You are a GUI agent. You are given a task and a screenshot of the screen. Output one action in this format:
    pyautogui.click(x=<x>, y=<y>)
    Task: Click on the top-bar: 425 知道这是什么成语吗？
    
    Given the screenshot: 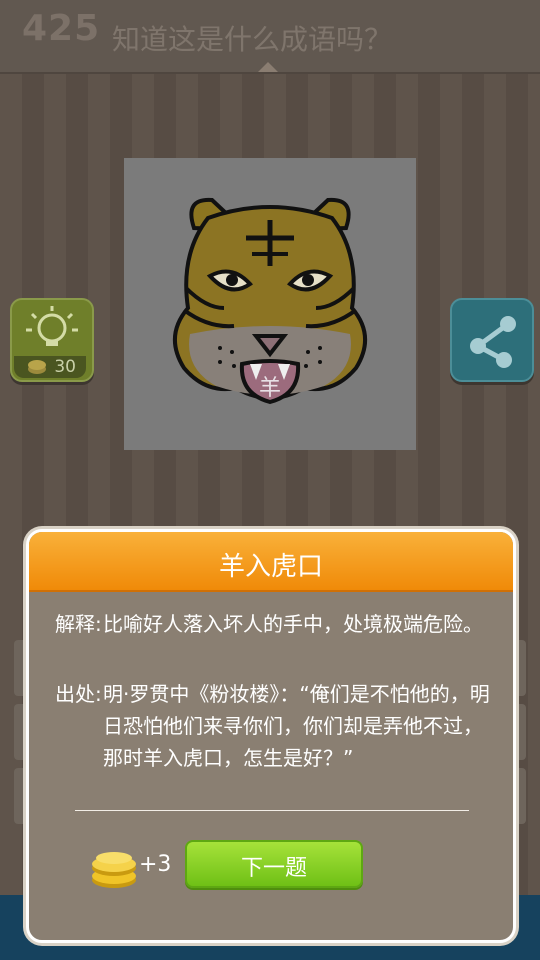 What is the action you would take?
    pyautogui.click(x=270, y=37)
    